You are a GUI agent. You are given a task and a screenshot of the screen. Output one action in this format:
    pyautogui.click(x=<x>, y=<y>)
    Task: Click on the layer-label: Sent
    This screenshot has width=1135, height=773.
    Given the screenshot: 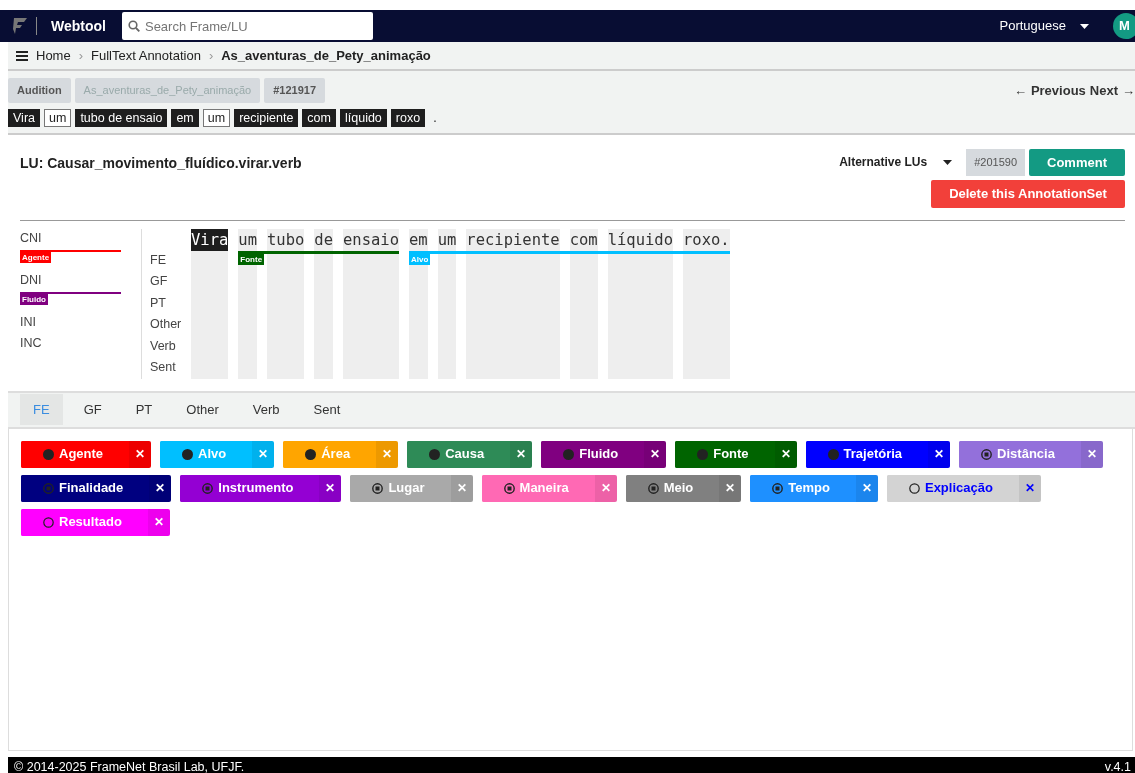 What is the action you would take?
    pyautogui.click(x=163, y=367)
    